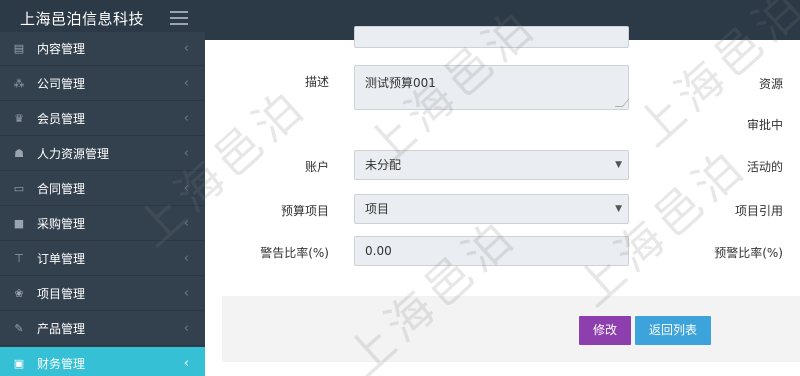 Image resolution: width=800 pixels, height=376 pixels. I want to click on description-textarea: 测试预算001, so click(492, 87).